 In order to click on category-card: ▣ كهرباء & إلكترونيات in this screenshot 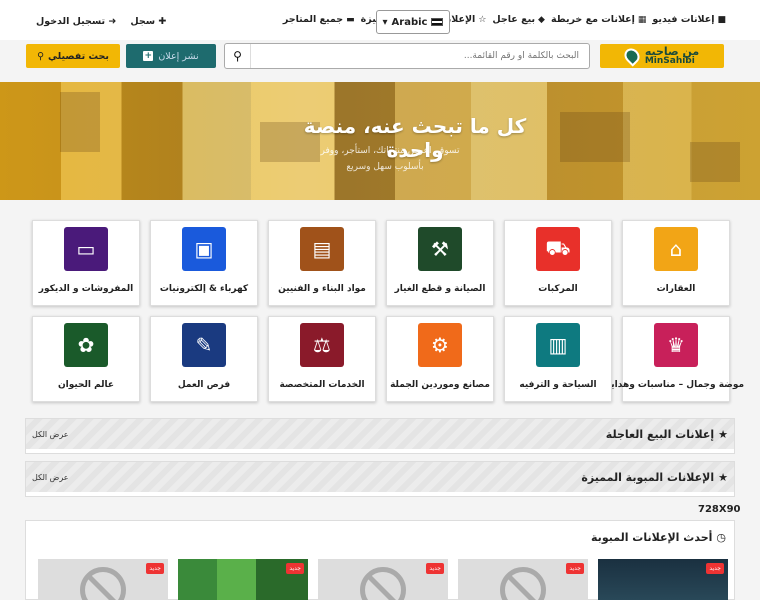, I will do `click(204, 263)`.